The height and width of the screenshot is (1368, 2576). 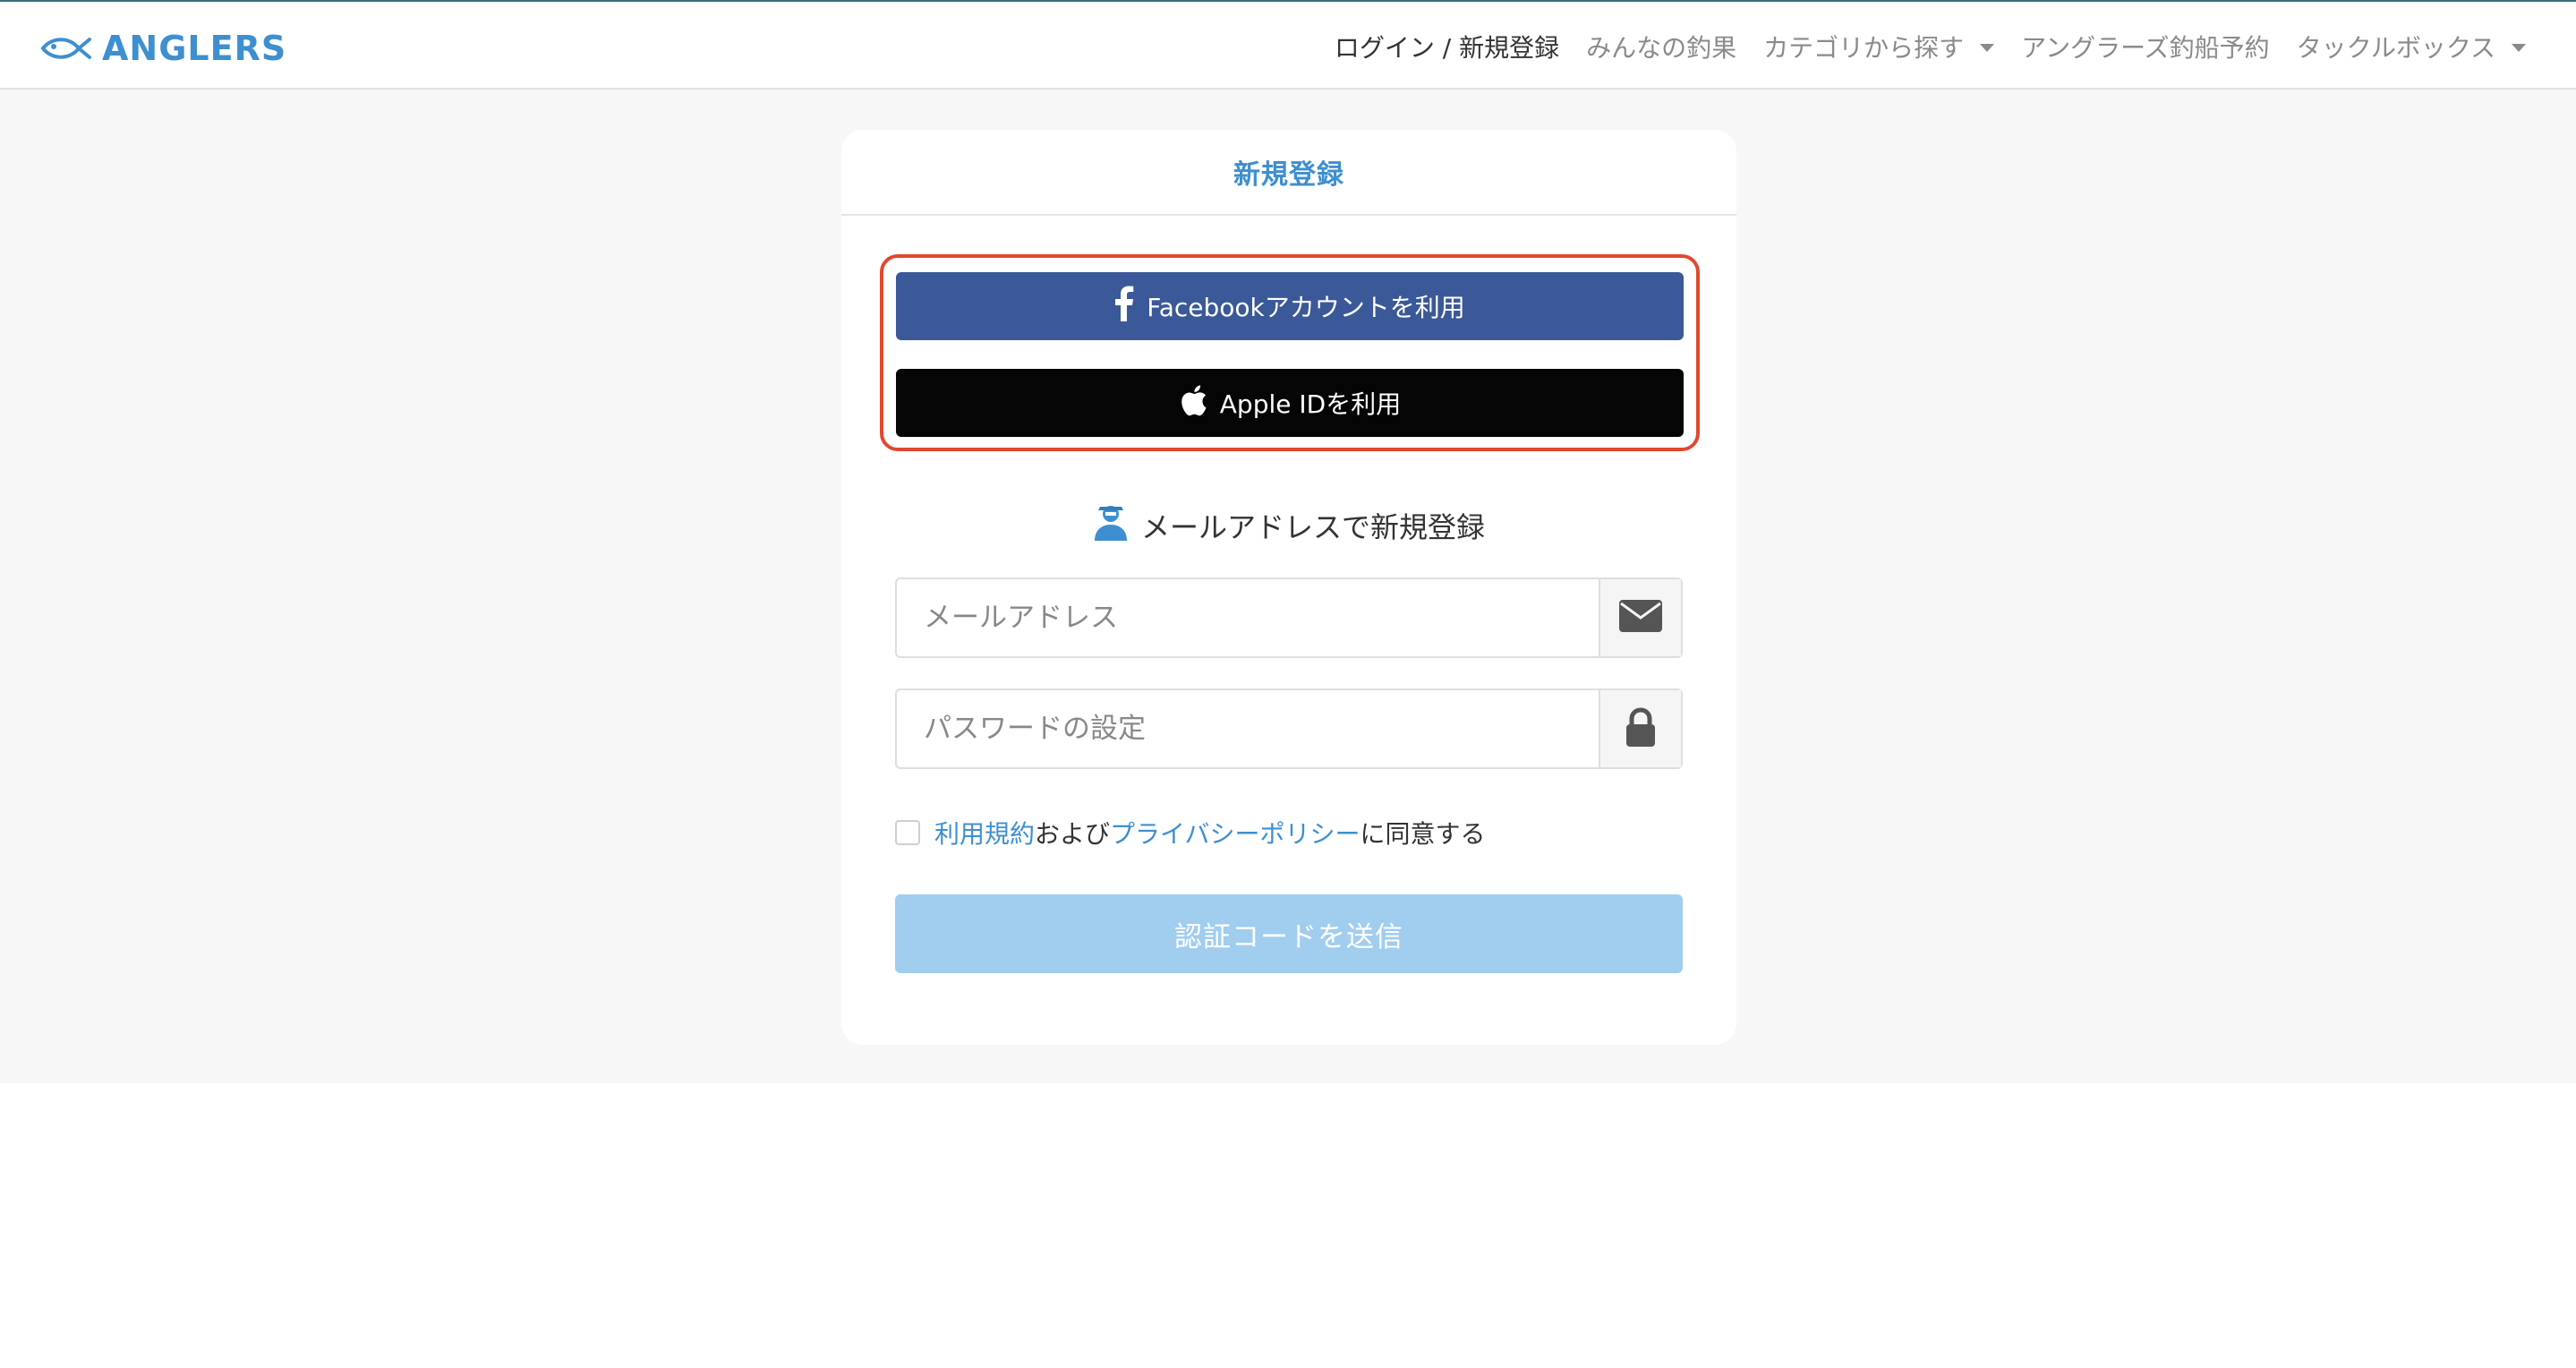 What do you see at coordinates (1073, 834) in the screenshot?
I see `and-text: および` at bounding box center [1073, 834].